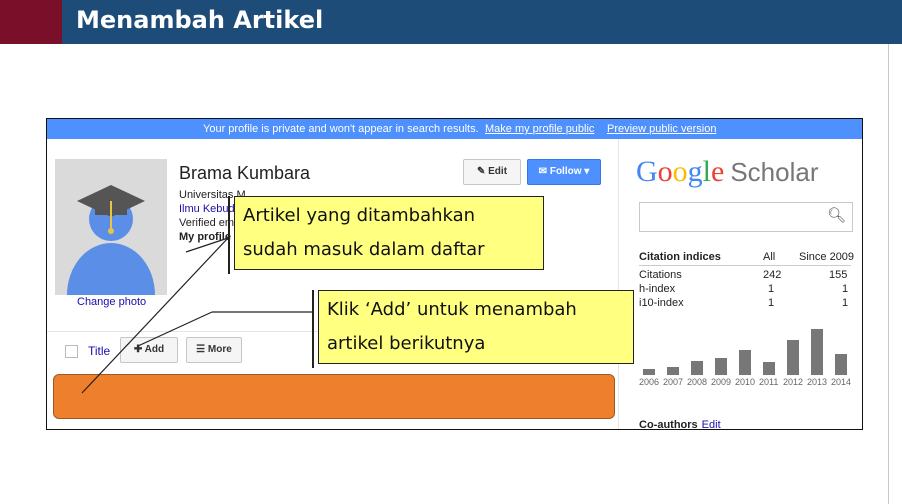  What do you see at coordinates (836, 215) in the screenshot?
I see `search-icon: 🔍︎` at bounding box center [836, 215].